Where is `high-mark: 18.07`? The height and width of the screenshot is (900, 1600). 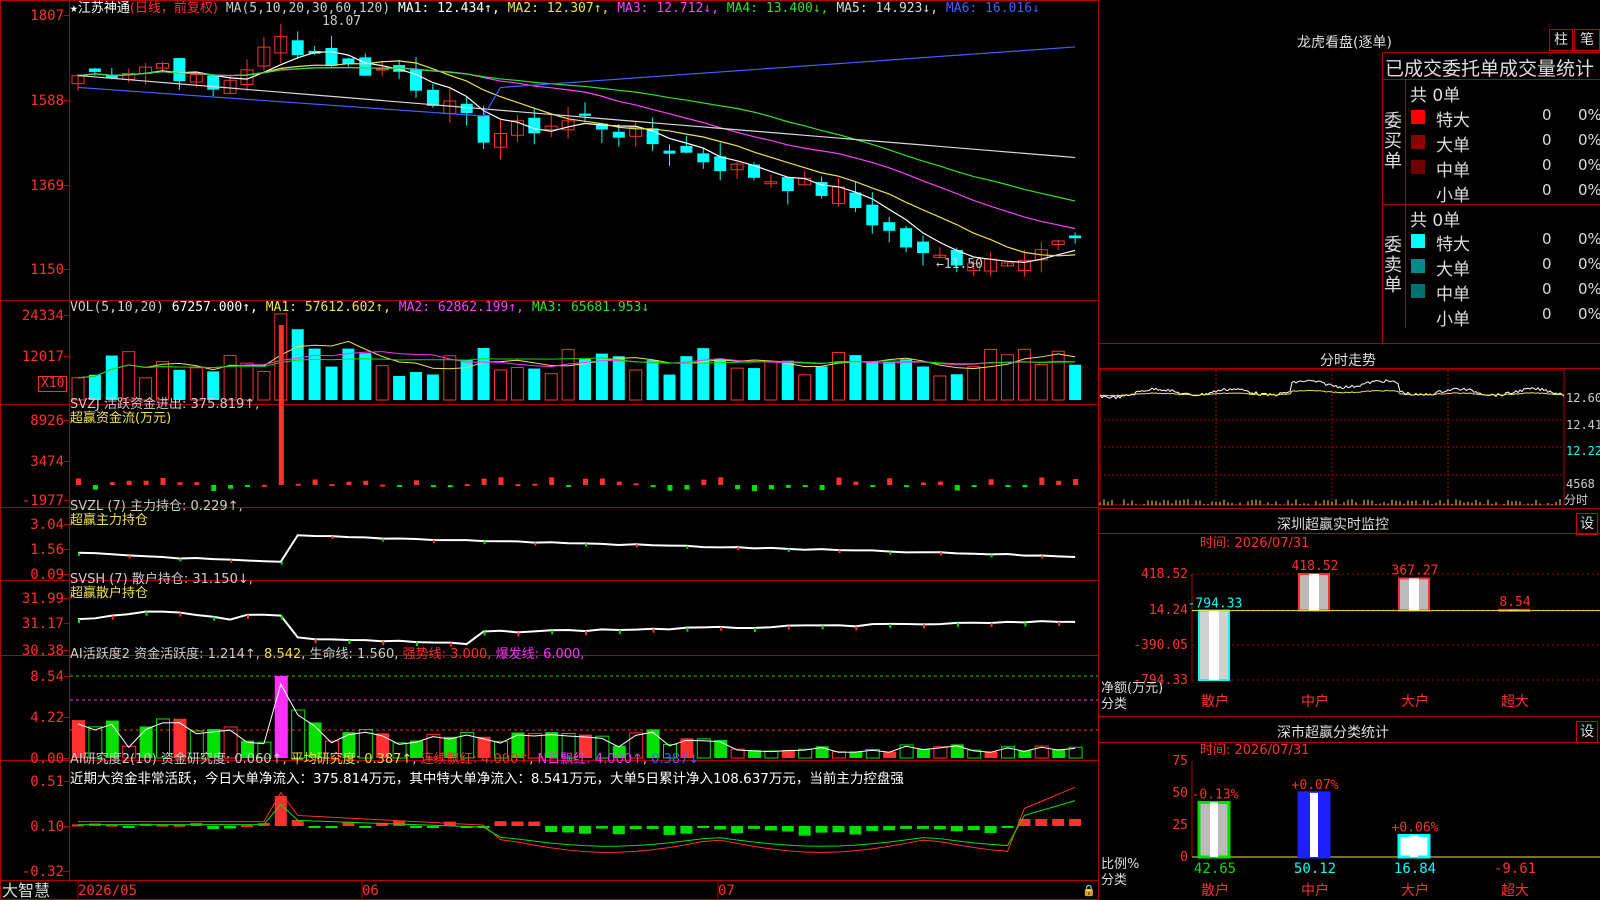
high-mark: 18.07 is located at coordinates (342, 21).